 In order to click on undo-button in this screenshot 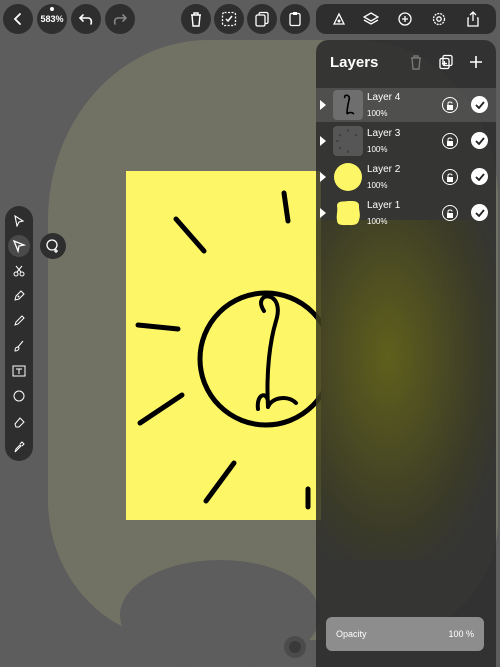, I will do `click(86, 19)`.